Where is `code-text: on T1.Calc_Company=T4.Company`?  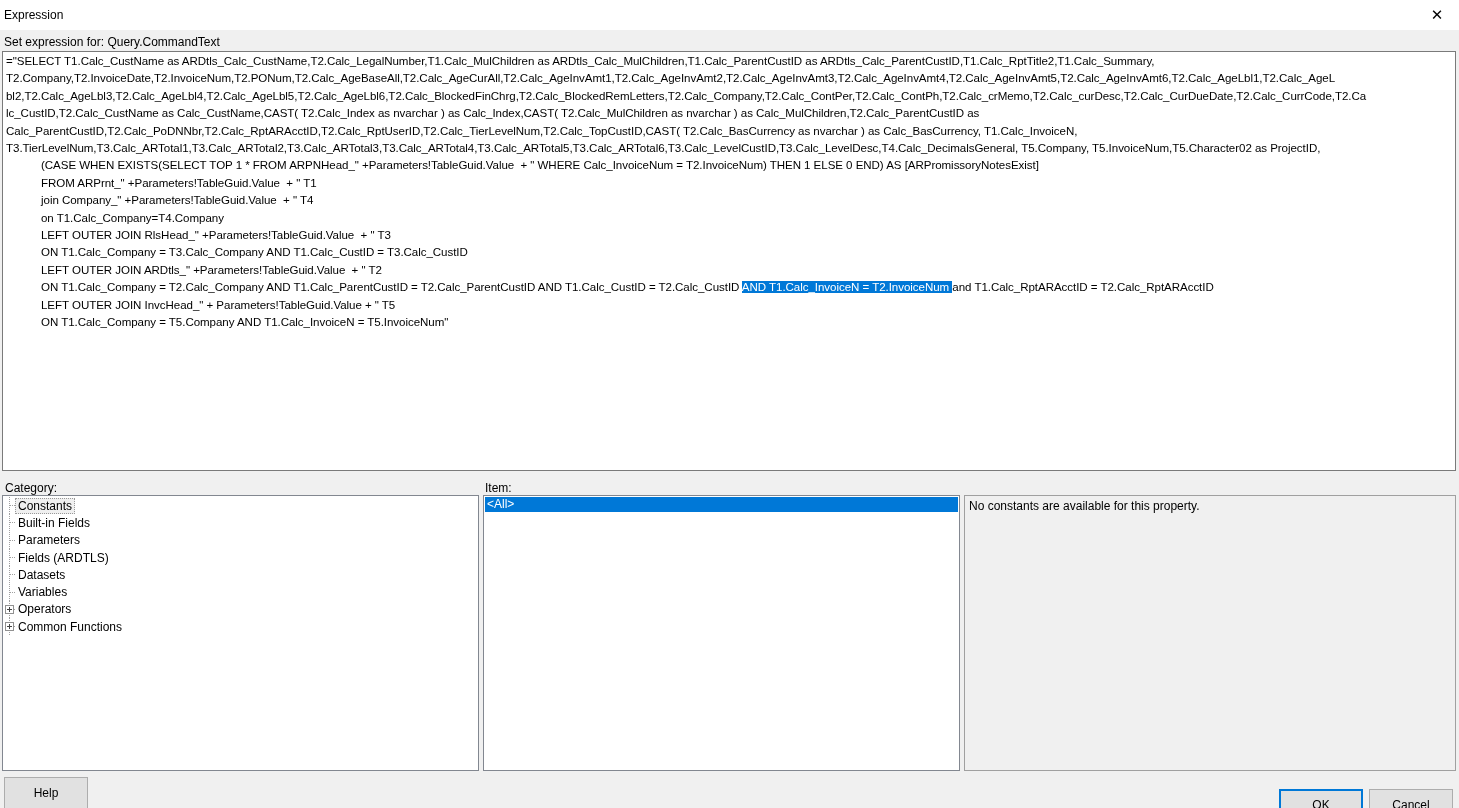
code-text: on T1.Calc_Company=T4.Company is located at coordinates (132, 217).